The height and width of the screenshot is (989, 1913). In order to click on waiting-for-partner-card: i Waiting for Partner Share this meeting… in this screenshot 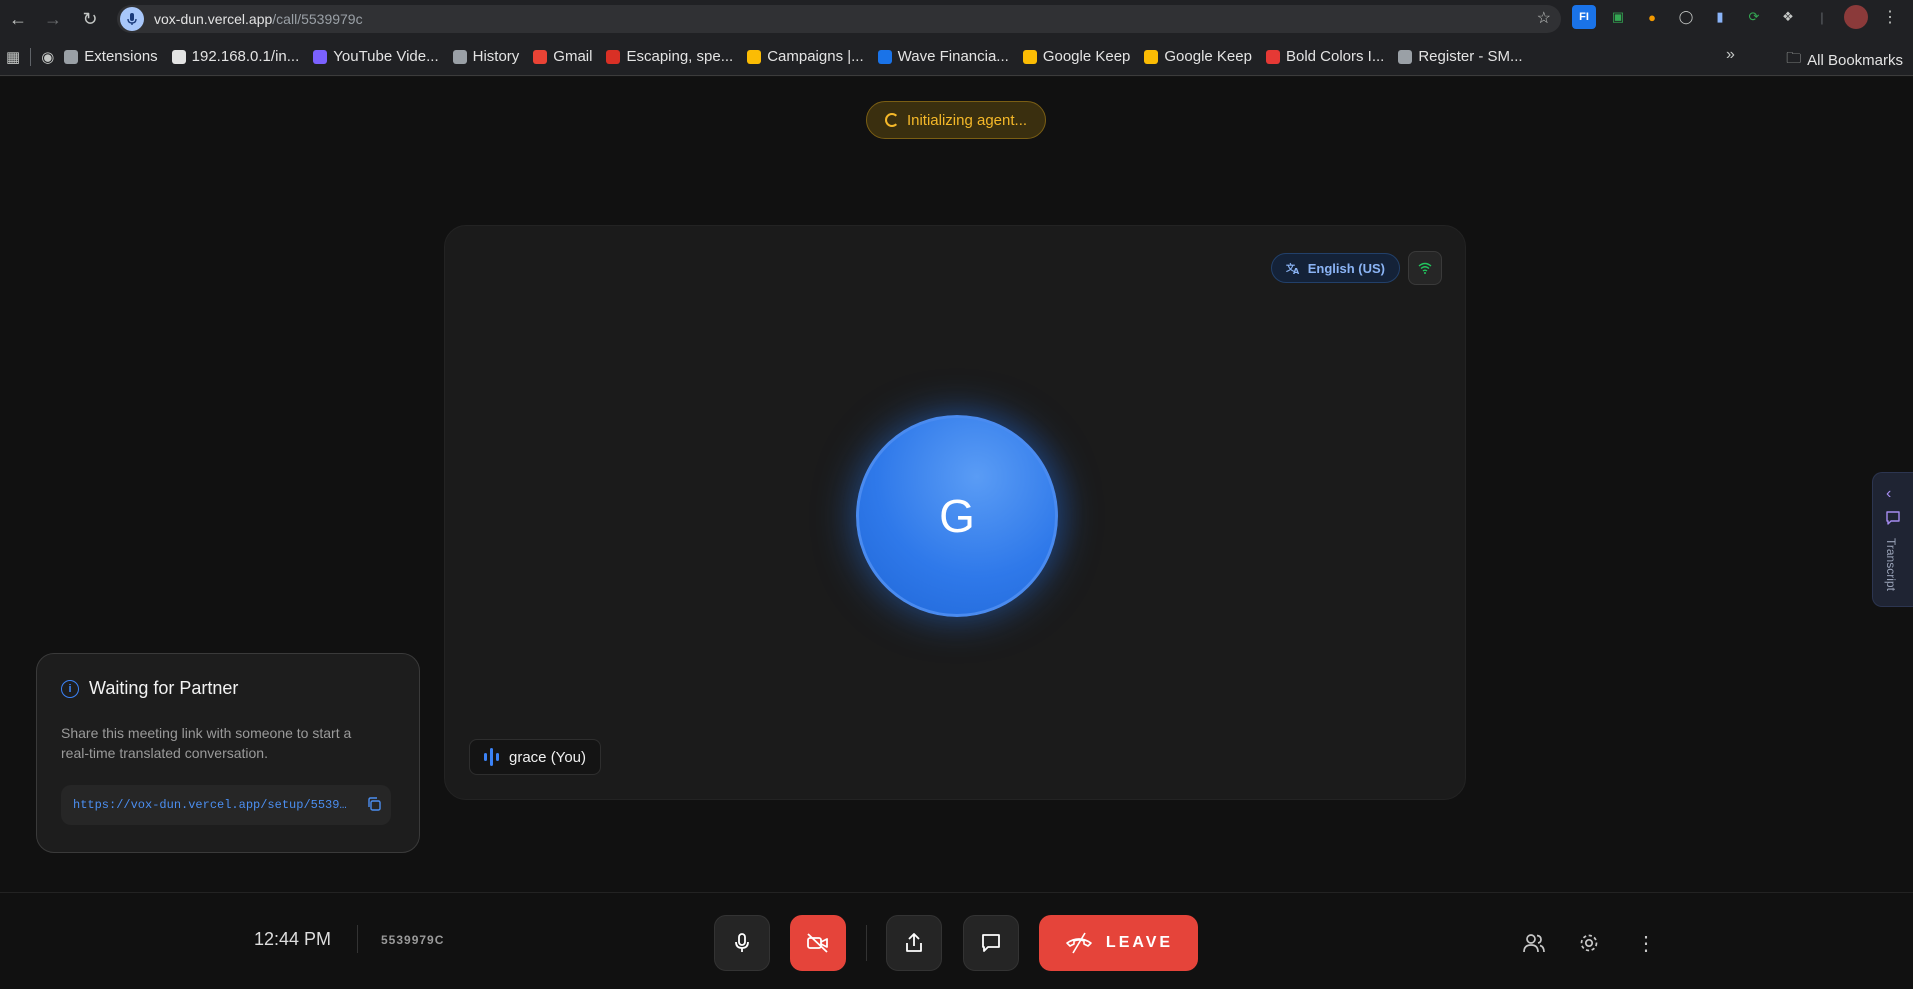, I will do `click(228, 753)`.